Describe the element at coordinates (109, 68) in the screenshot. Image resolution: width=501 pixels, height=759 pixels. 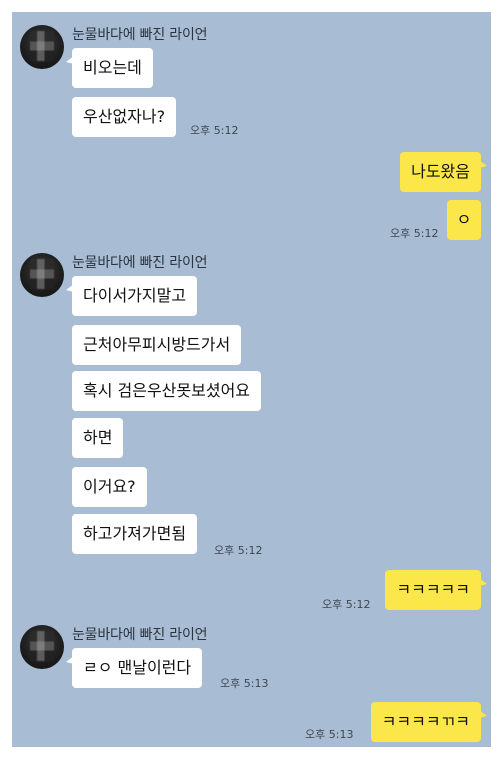
I see `message-bubble: 비오는데` at that location.